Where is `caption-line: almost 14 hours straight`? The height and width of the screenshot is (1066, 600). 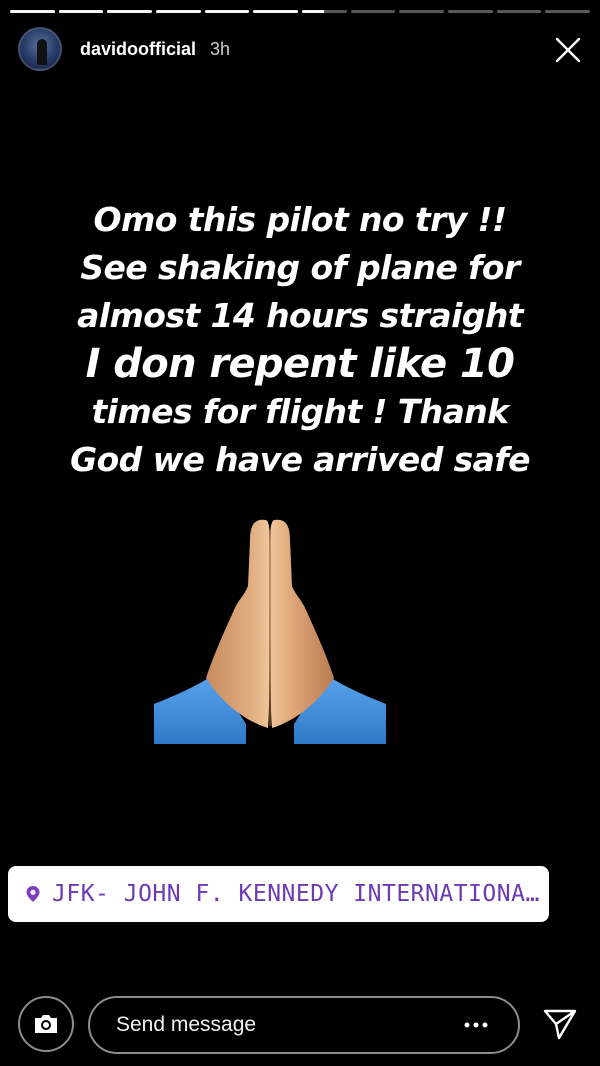 caption-line: almost 14 hours straight is located at coordinates (300, 315).